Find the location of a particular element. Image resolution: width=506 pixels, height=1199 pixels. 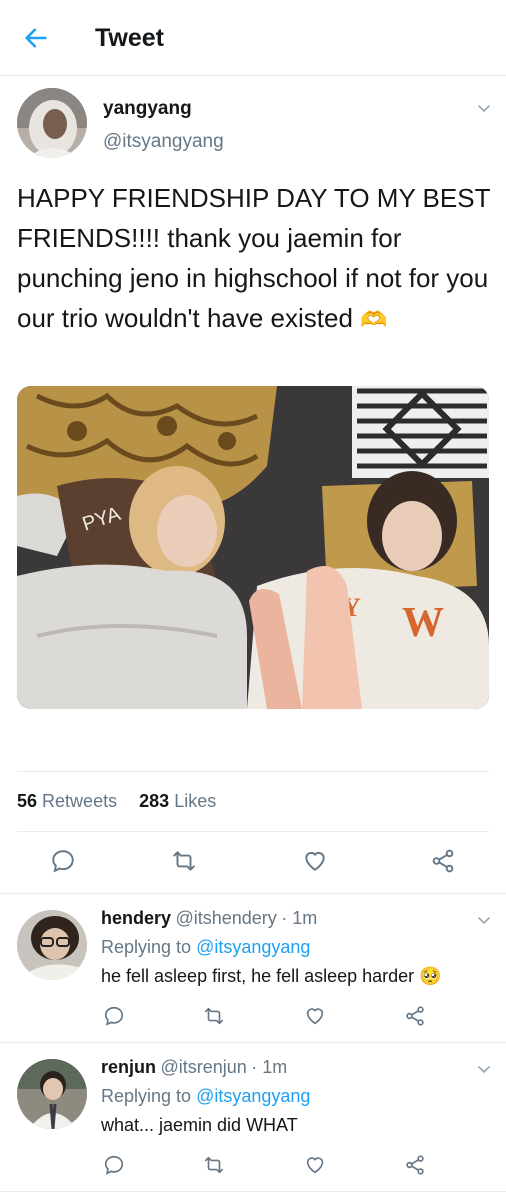

reply-header: hendery @itshendery · 1m is located at coordinates (209, 918).